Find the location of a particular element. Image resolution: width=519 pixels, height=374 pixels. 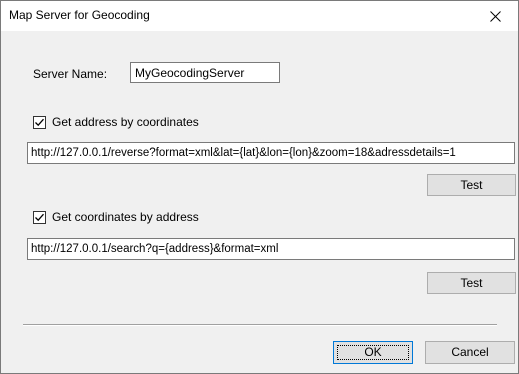

server-name-label: Server Name: is located at coordinates (70, 74).